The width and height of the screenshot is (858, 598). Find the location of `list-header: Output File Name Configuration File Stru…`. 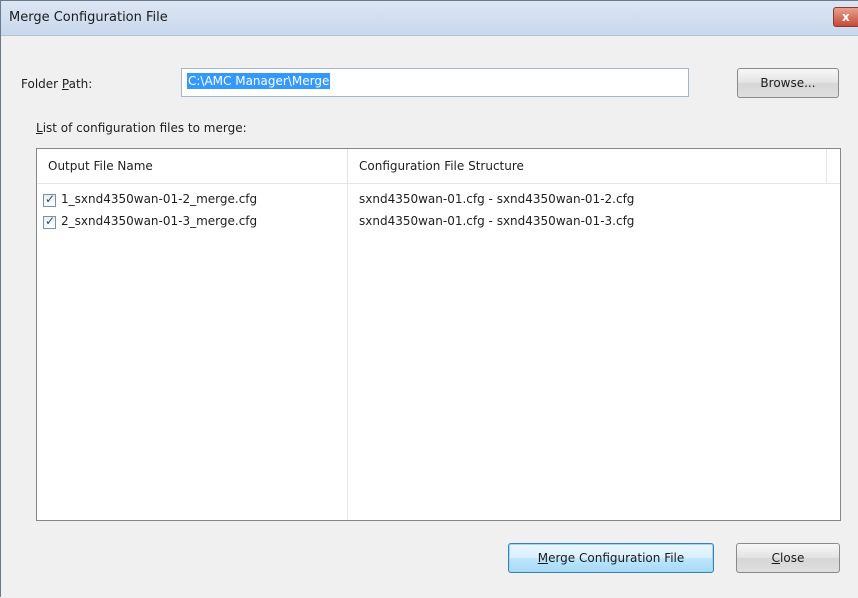

list-header: Output File Name Configuration File Stru… is located at coordinates (438, 166).